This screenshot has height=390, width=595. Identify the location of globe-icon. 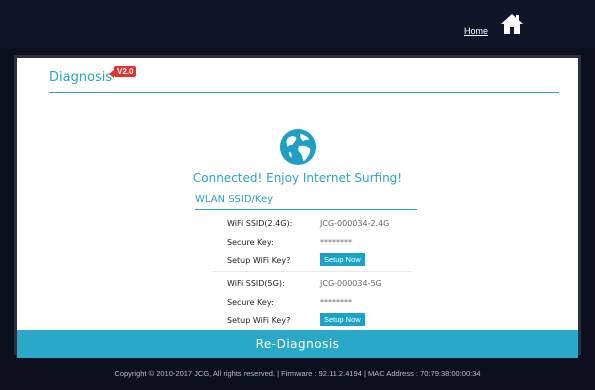
(298, 147).